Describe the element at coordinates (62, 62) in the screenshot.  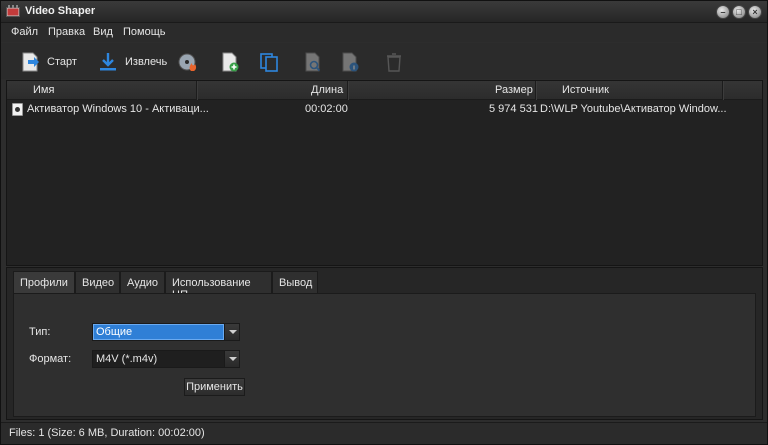
I see `start-label: Старт` at that location.